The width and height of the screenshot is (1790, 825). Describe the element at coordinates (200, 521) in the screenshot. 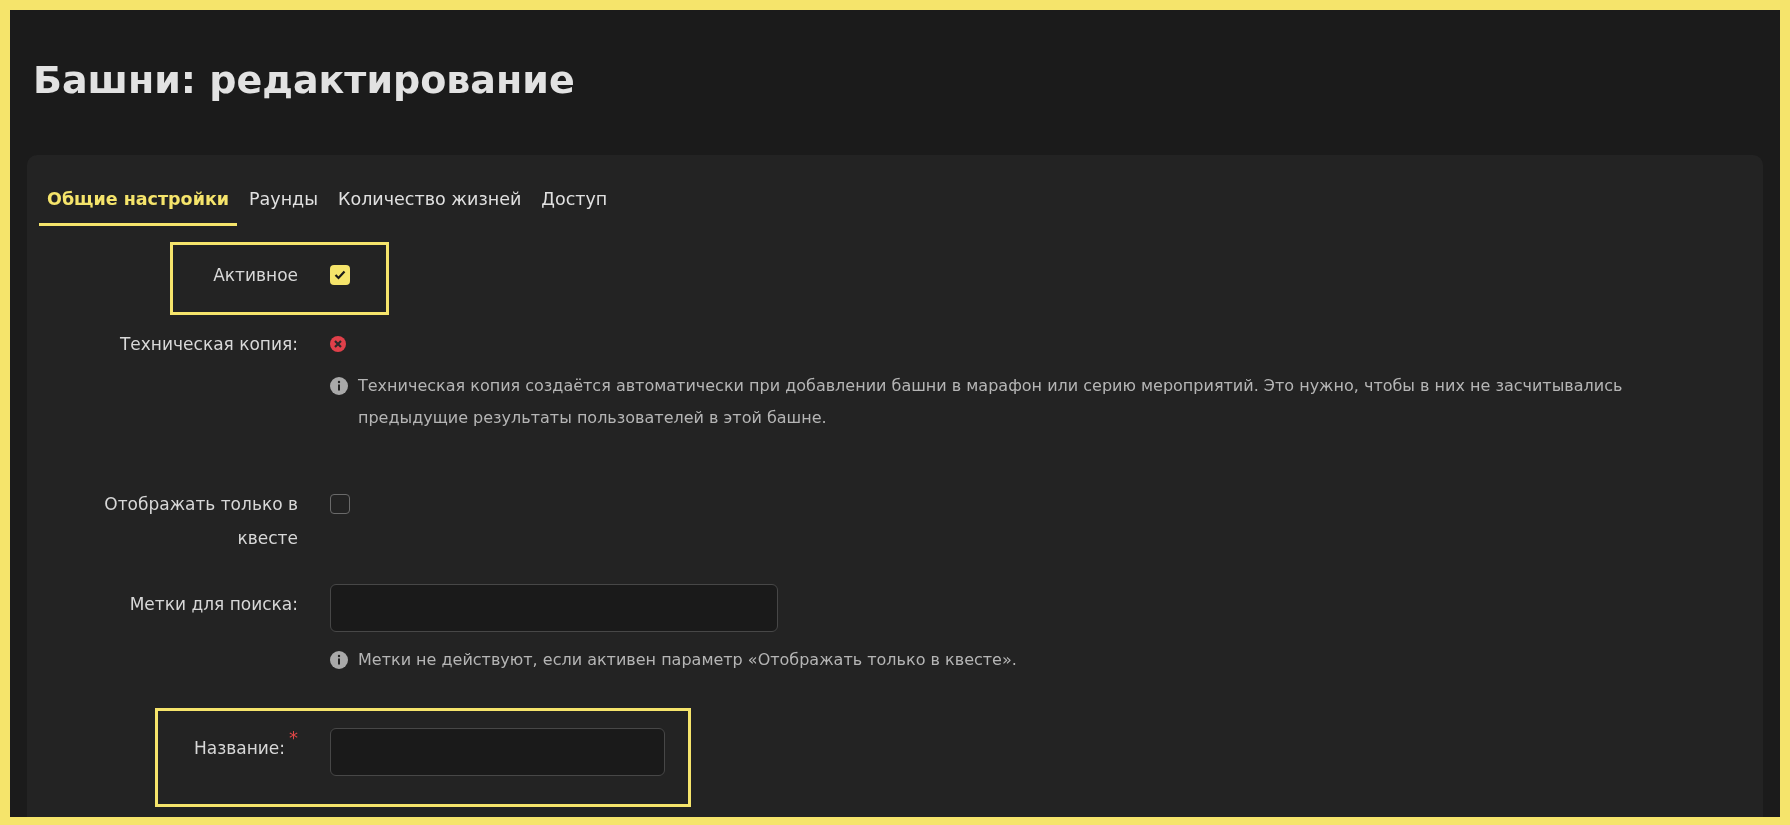

I see `field-label: Отображать только в квесте` at that location.